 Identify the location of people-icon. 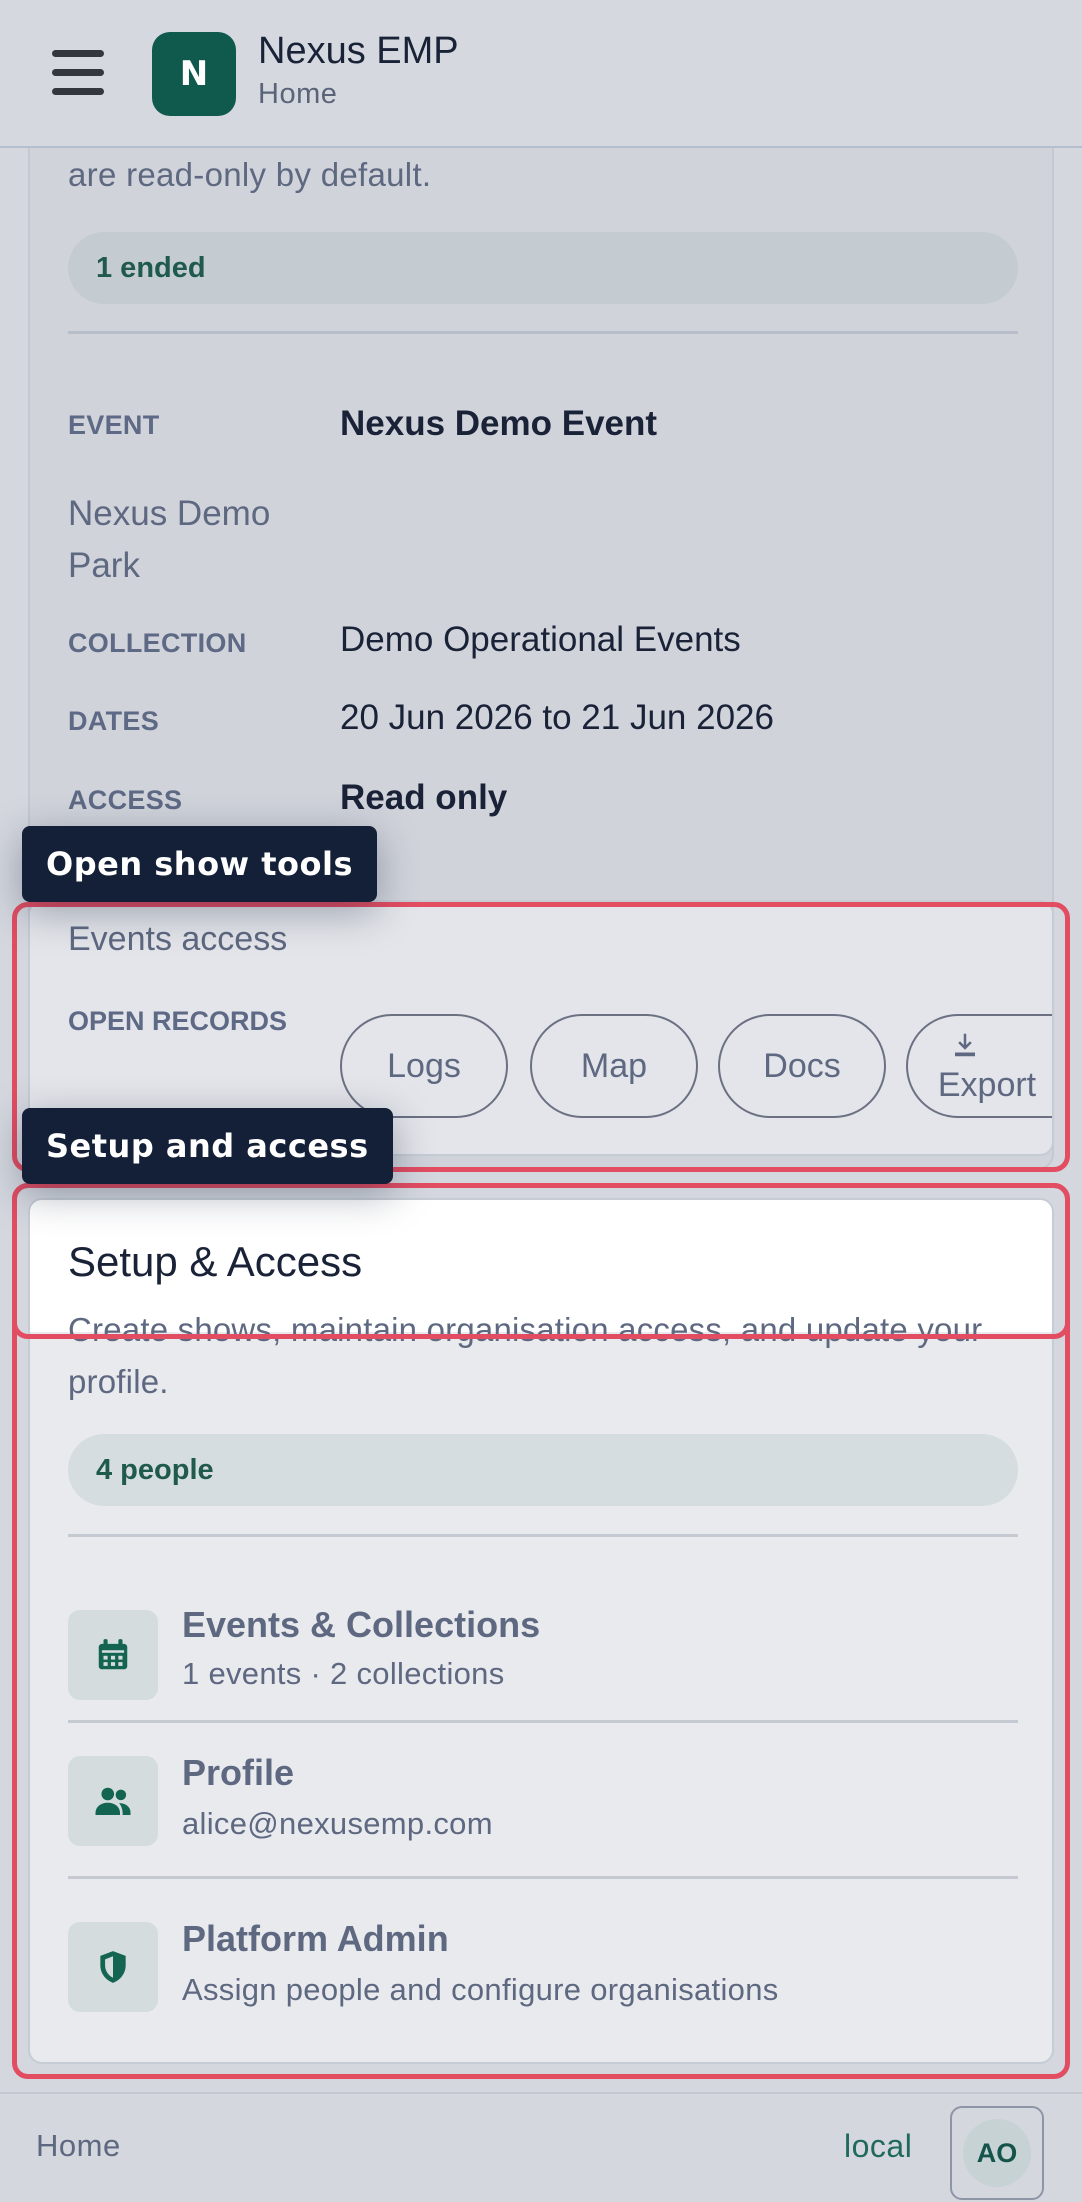
(113, 1801).